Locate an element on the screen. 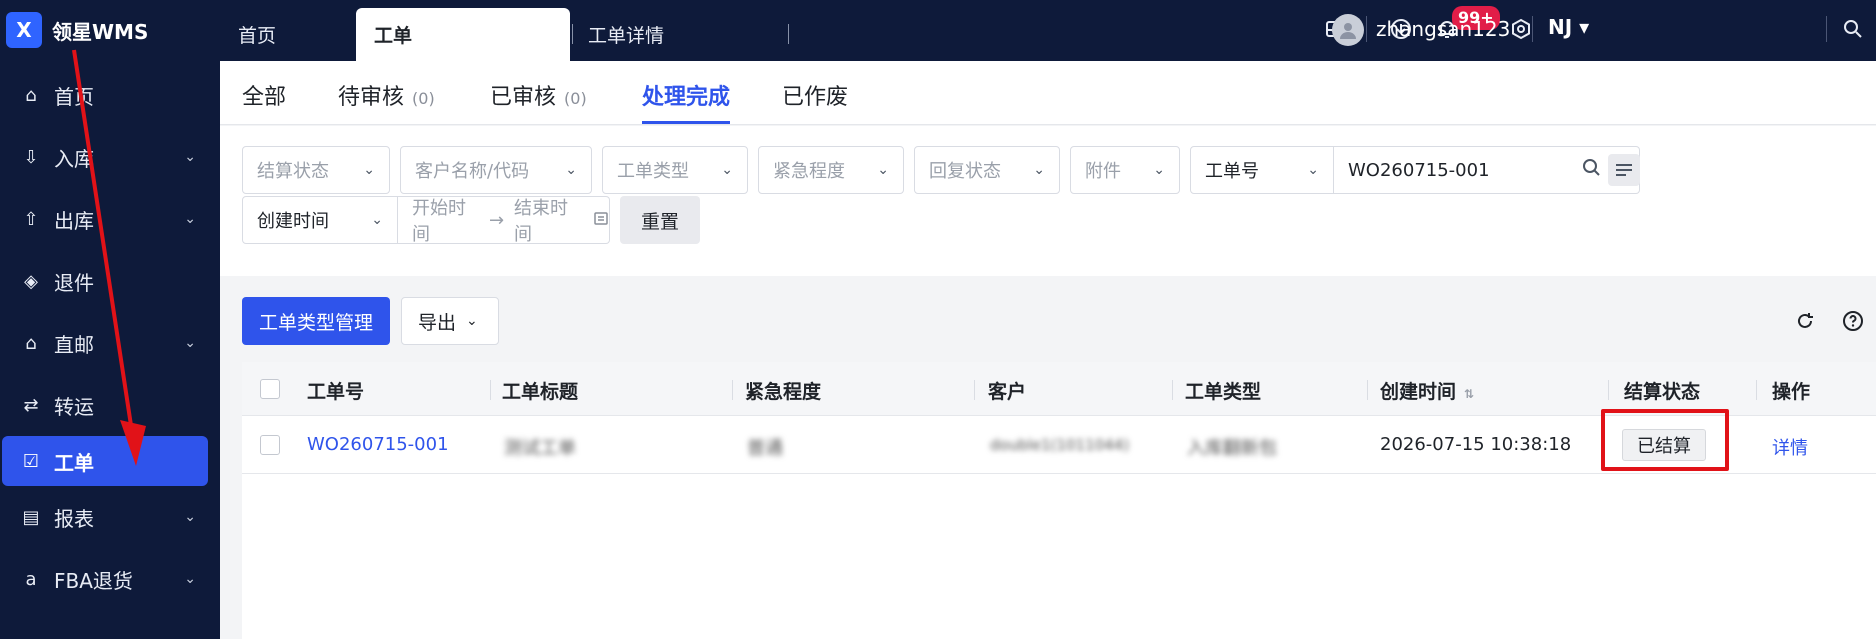  sidebar-item-outbound: ⇧ 出库 ⌄ is located at coordinates (110, 219).